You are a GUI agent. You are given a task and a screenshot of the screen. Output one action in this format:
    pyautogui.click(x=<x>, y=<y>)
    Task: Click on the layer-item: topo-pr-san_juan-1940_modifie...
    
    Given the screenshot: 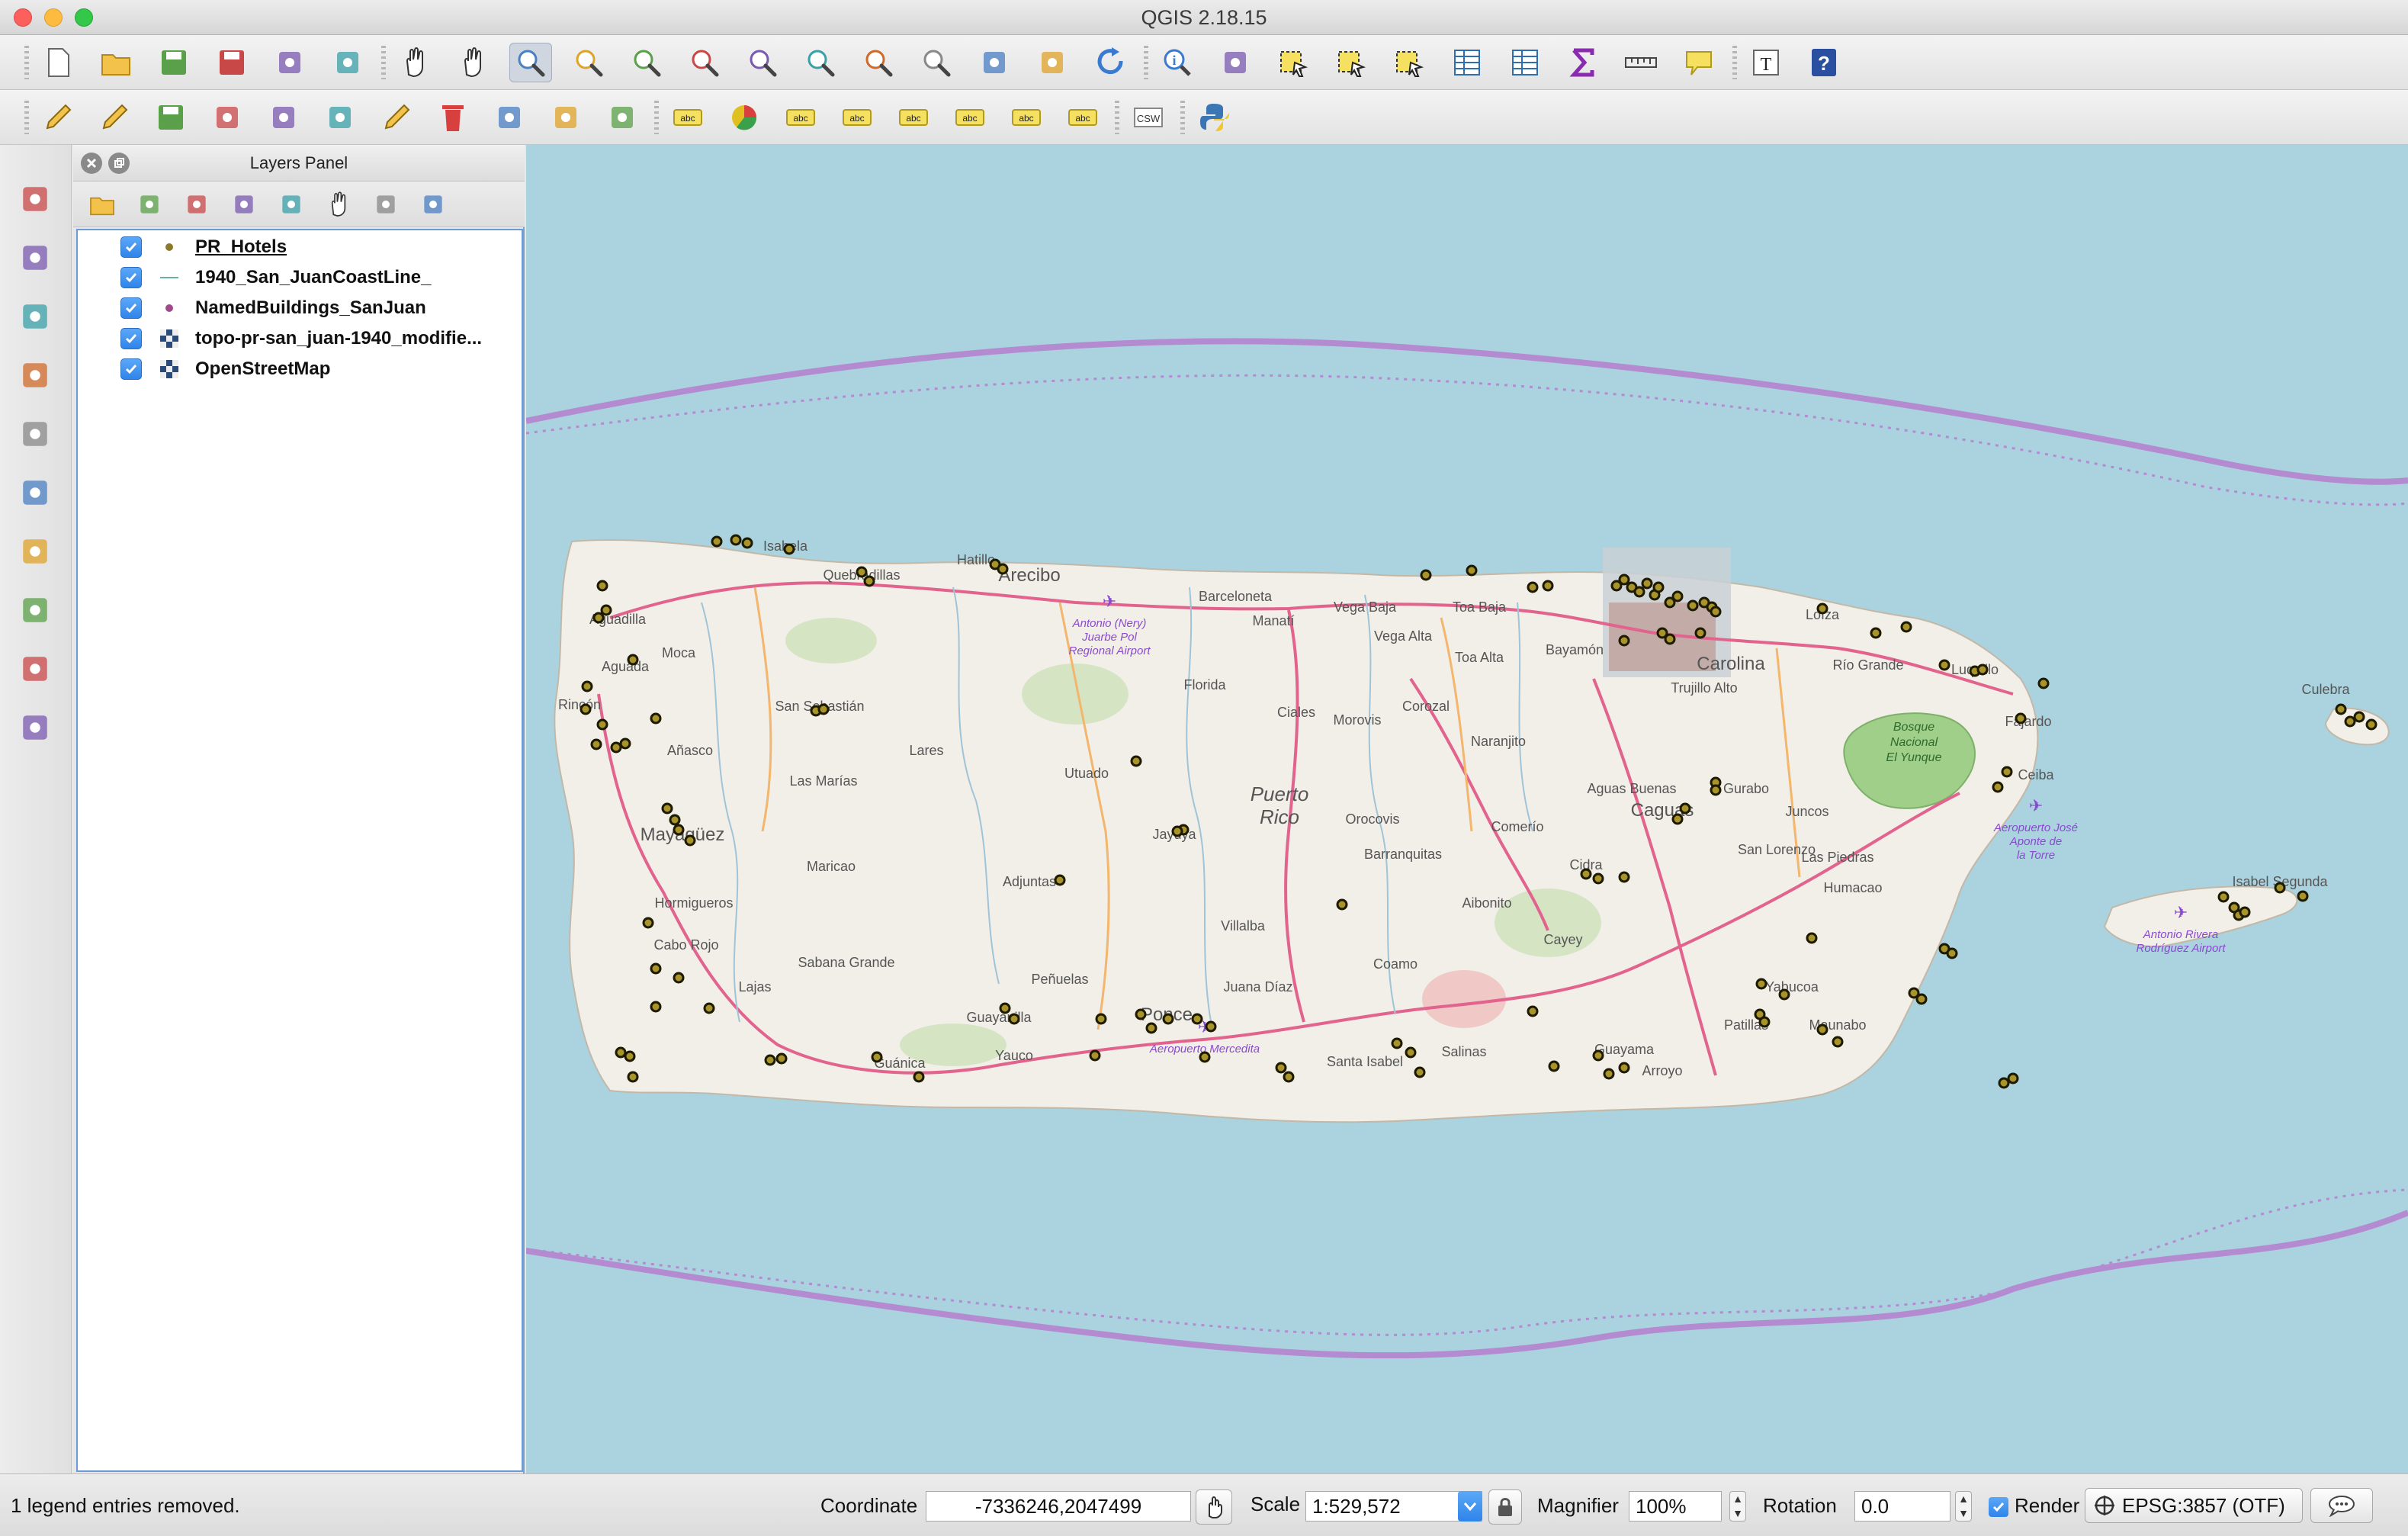 What is the action you would take?
    pyautogui.click(x=299, y=339)
    